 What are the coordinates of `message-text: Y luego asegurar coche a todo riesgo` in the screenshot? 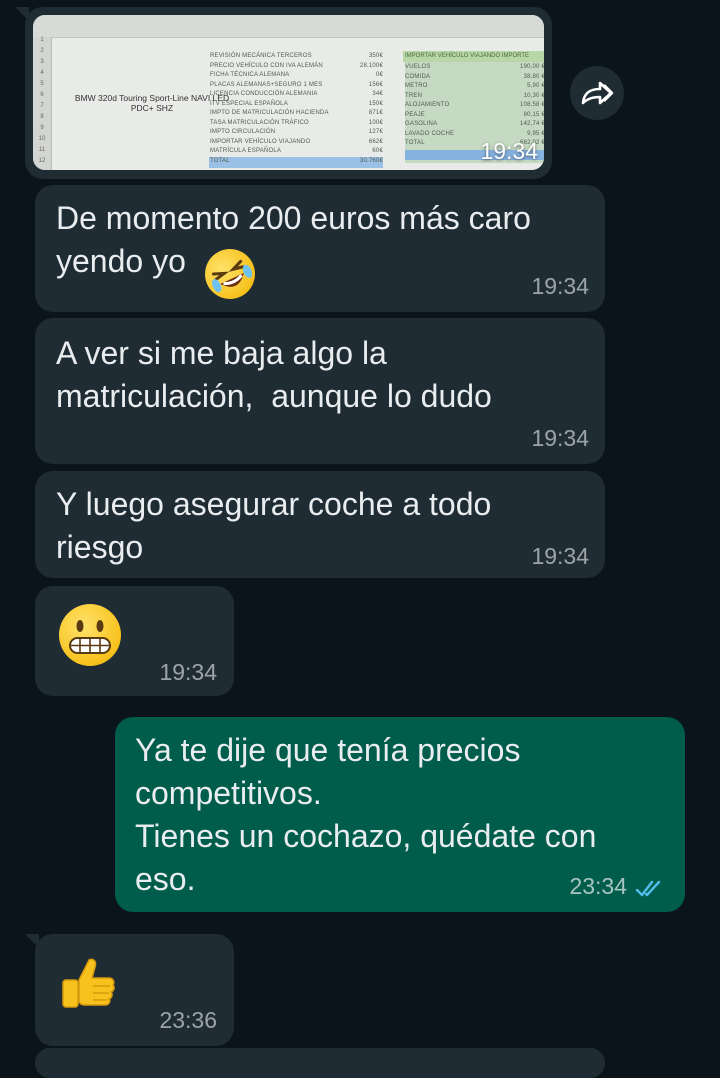 It's located at (274, 525).